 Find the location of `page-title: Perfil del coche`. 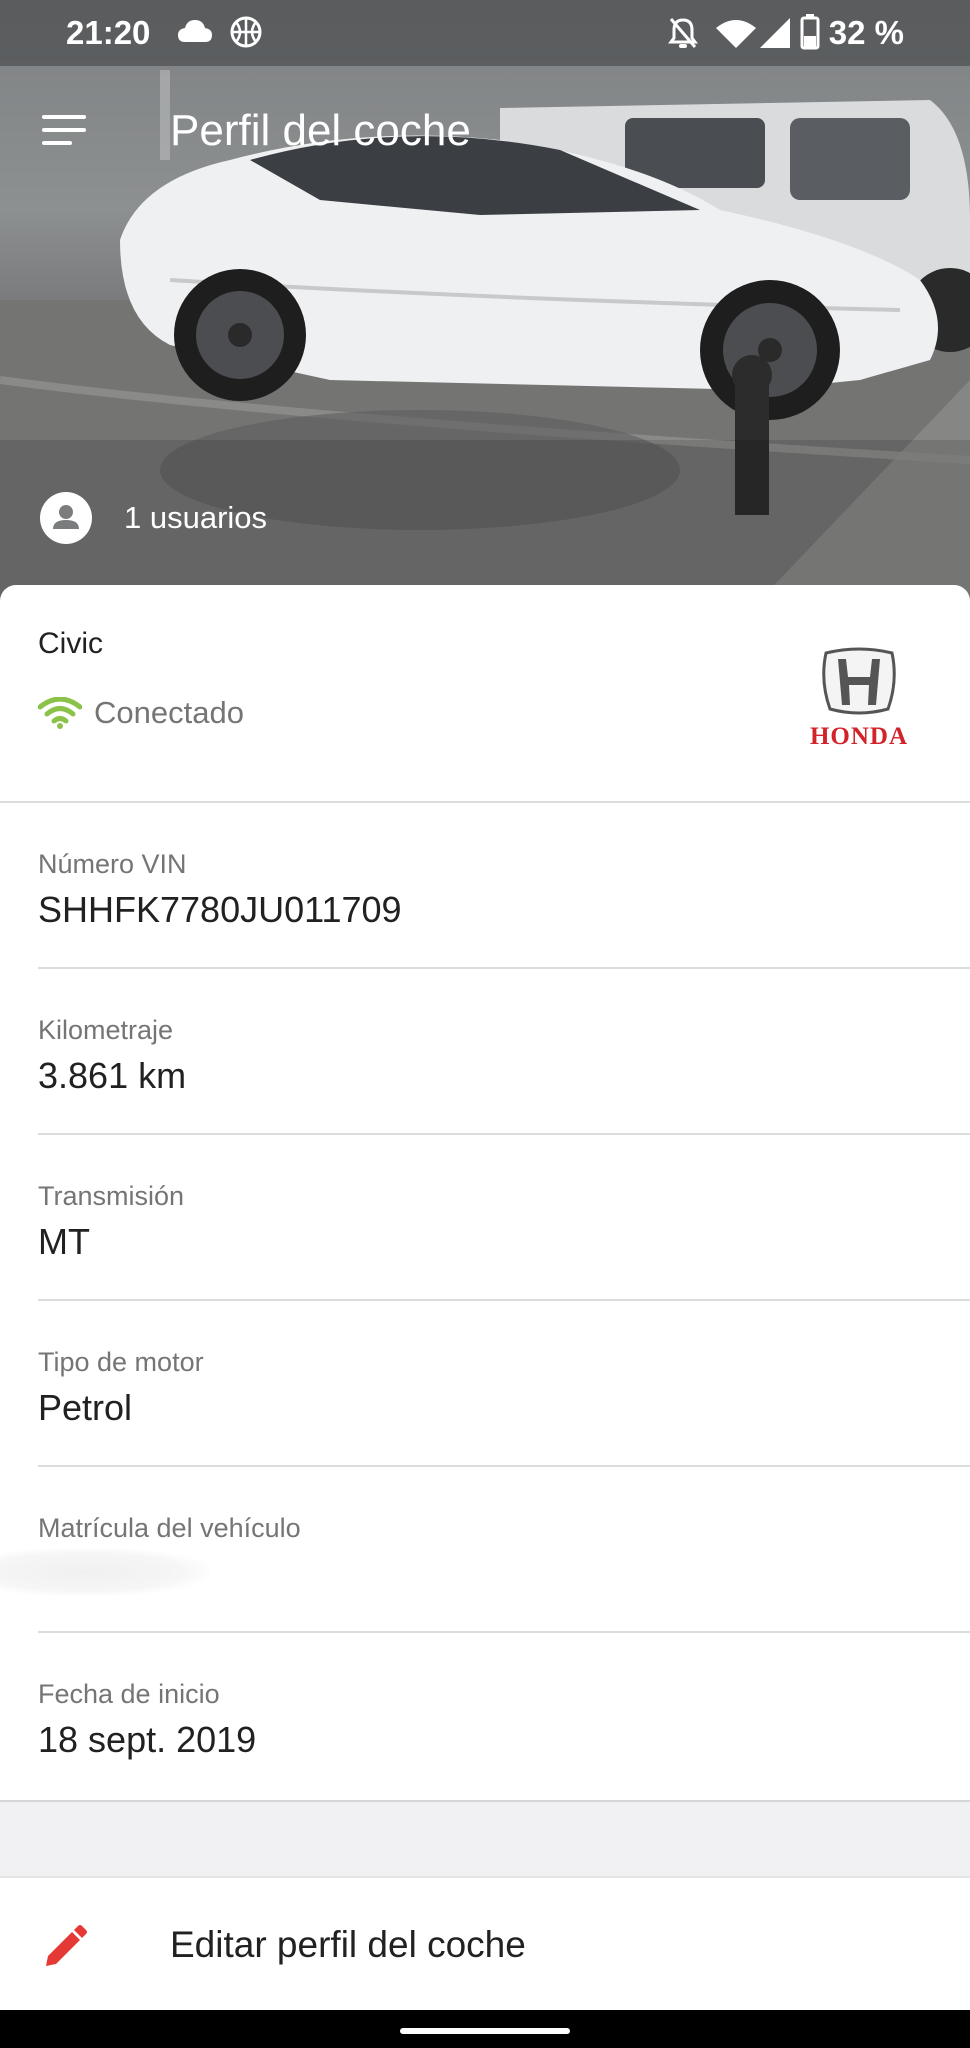

page-title: Perfil del coche is located at coordinates (320, 130).